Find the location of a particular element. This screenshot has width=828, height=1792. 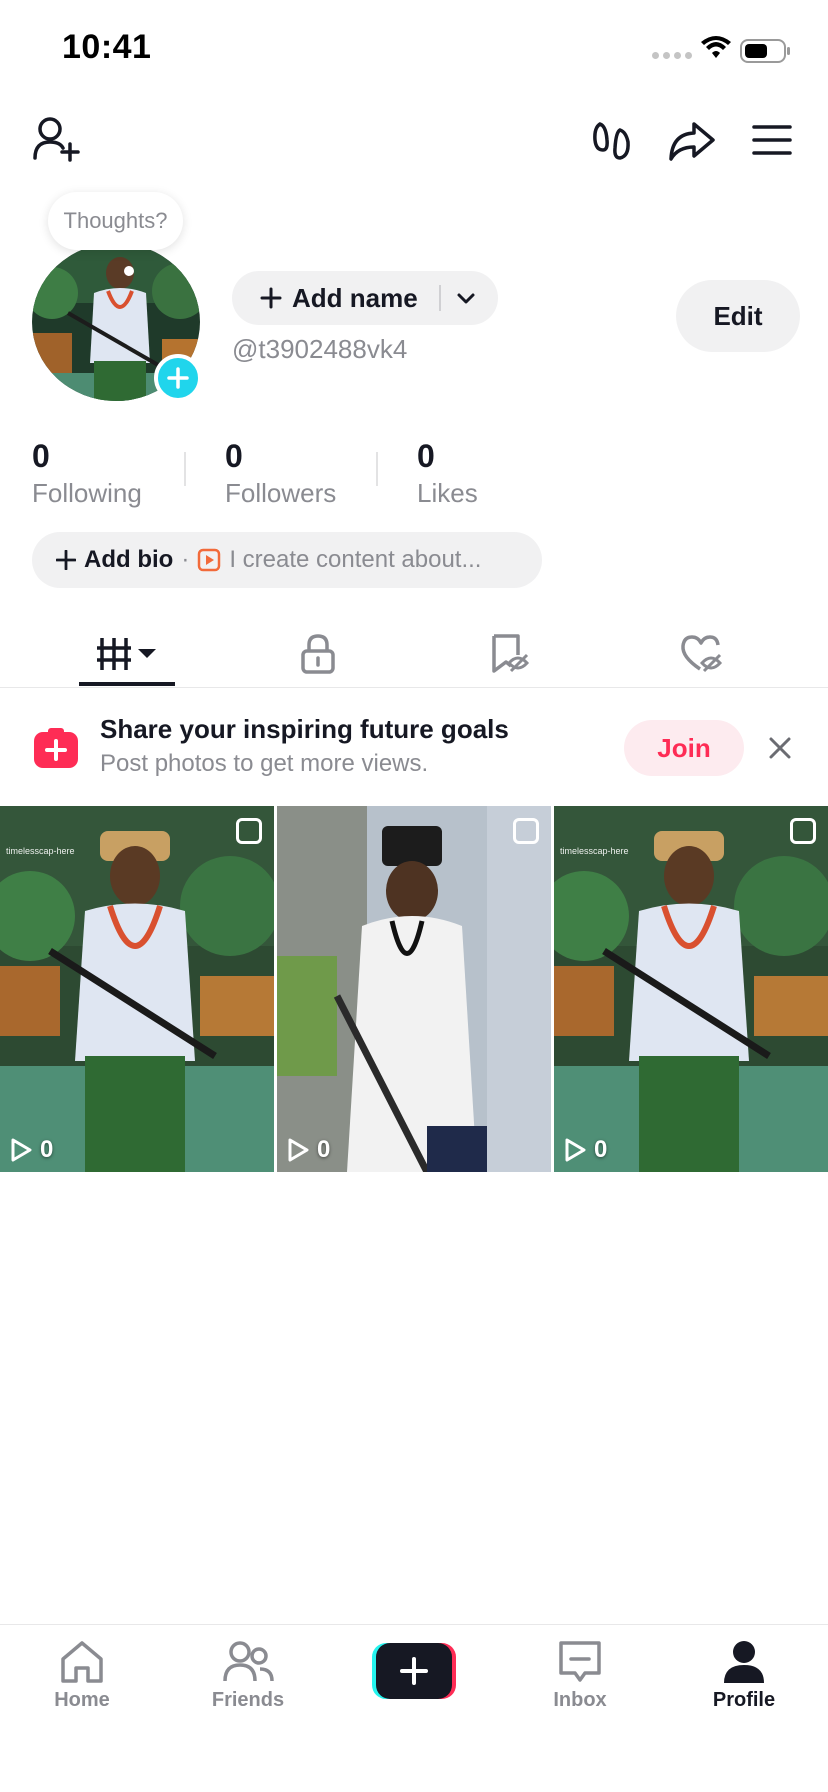

share-icon is located at coordinates (692, 141).